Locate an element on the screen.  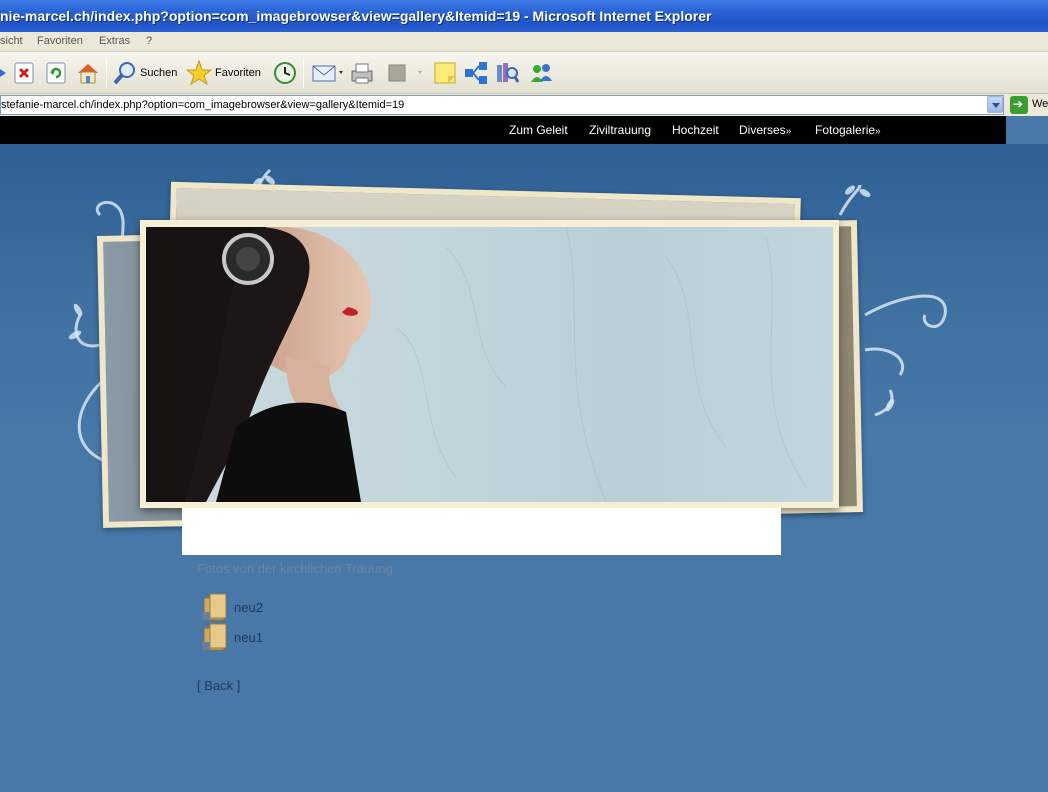
home-icon is located at coordinates (88, 74).